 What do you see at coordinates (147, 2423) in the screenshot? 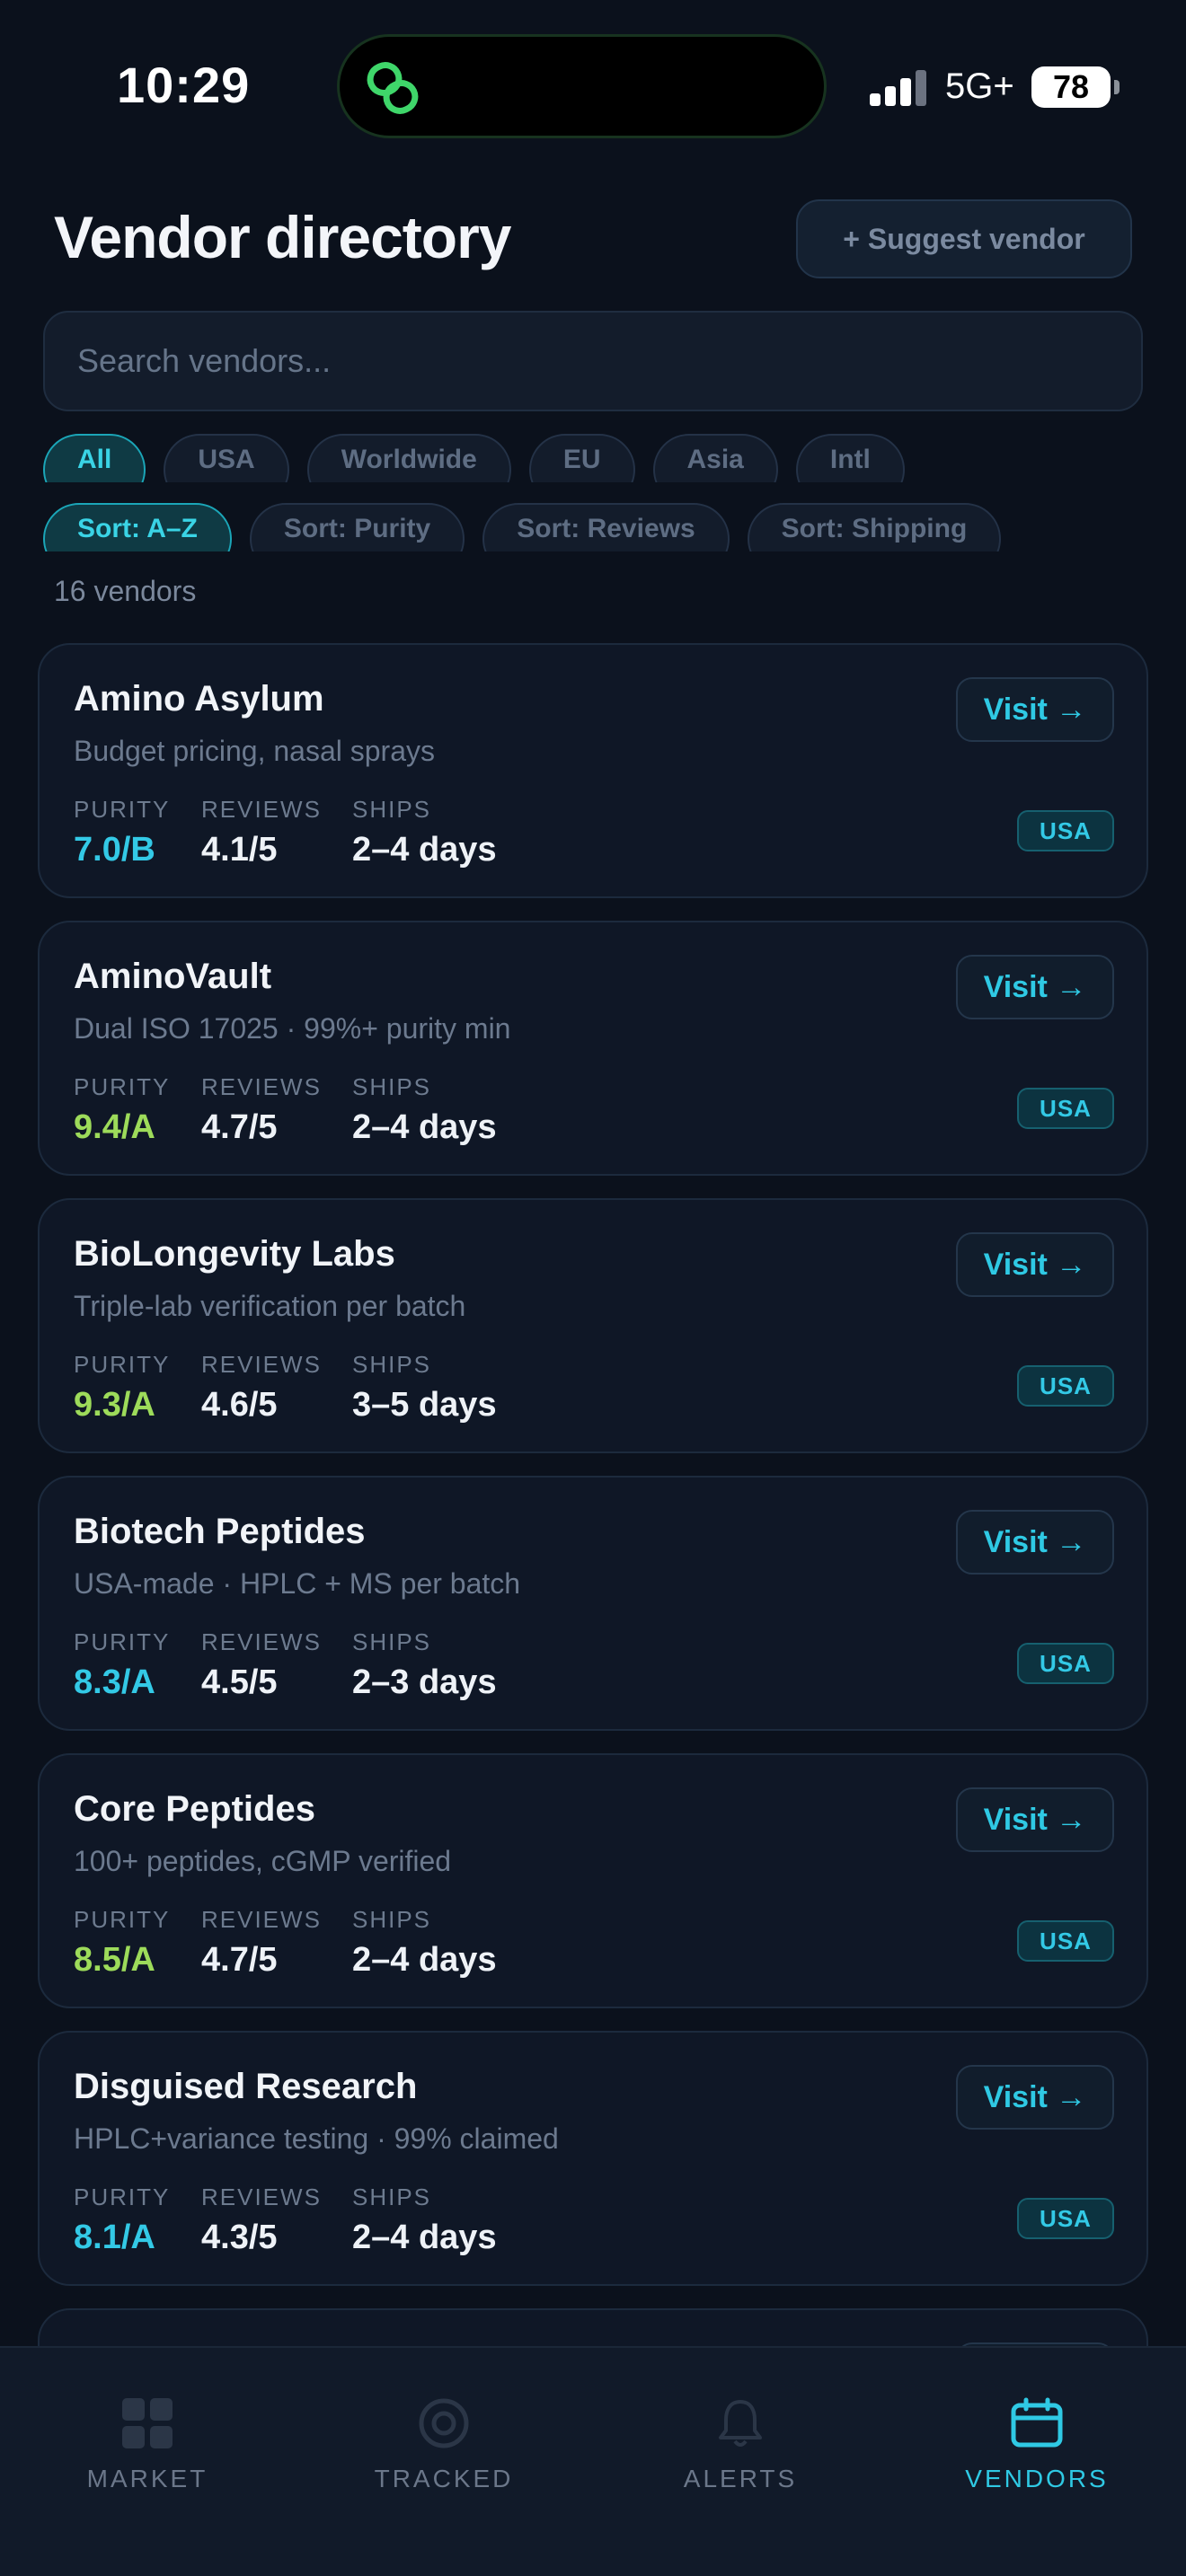
I see `grid-icon` at bounding box center [147, 2423].